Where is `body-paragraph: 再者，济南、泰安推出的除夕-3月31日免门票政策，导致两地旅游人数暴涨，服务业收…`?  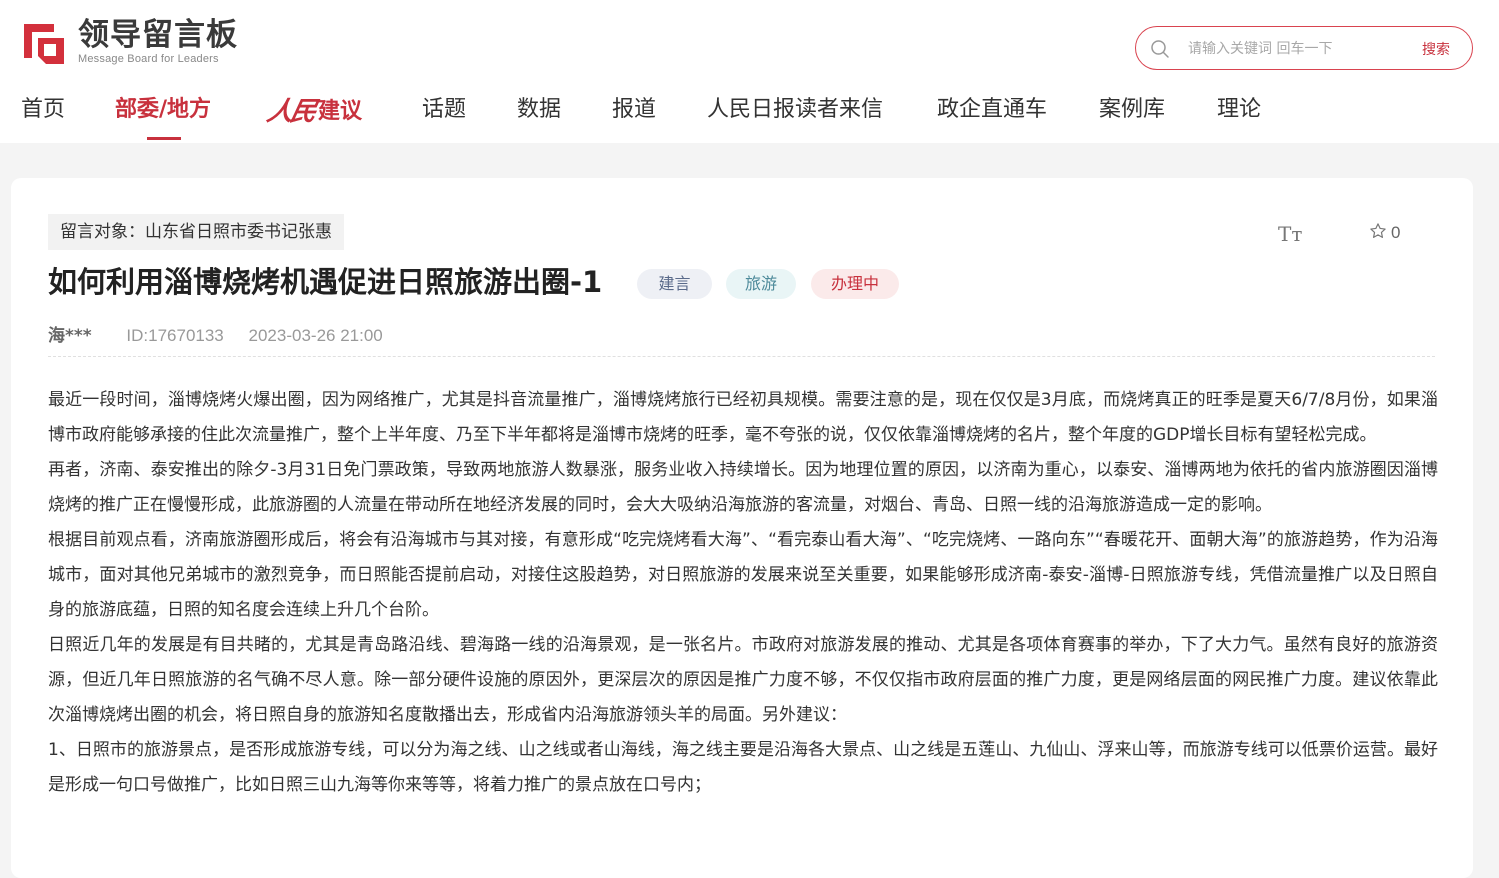
body-paragraph: 再者，济南、泰安推出的除夕-3月31日免门票政策，导致两地旅游人数暴涨，服务业收… is located at coordinates (743, 487).